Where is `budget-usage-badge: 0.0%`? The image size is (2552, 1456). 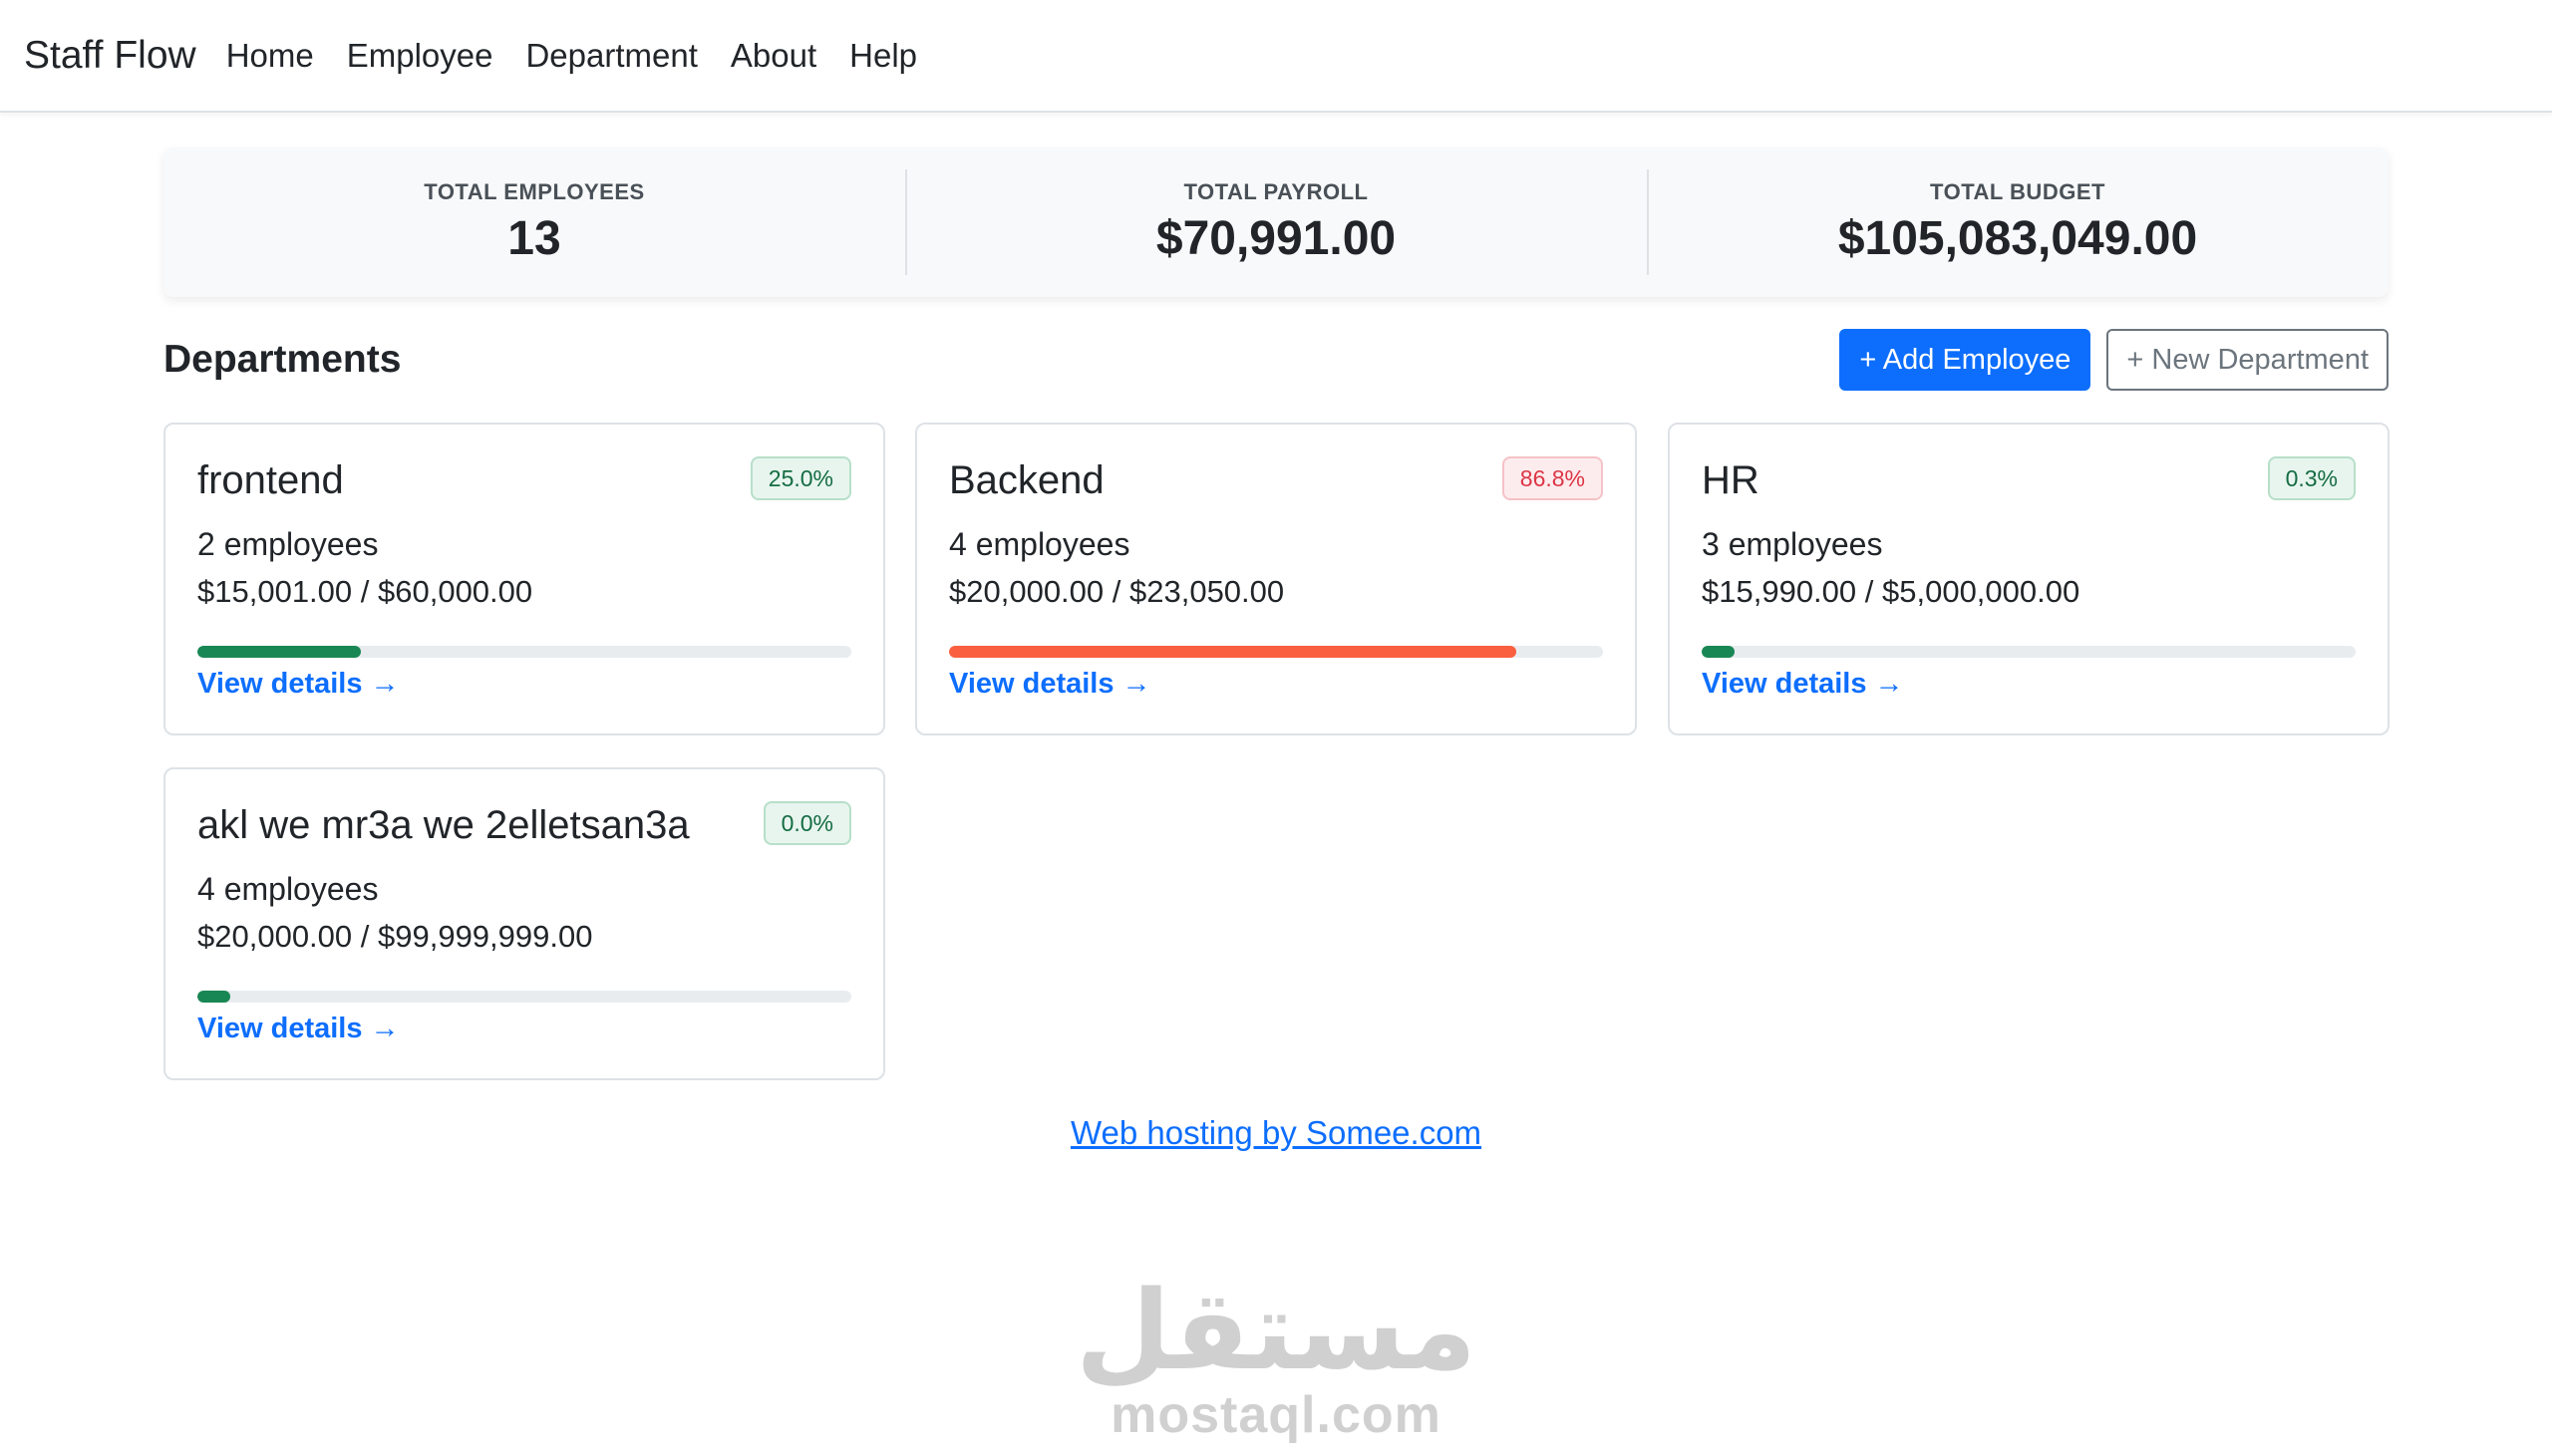 budget-usage-badge: 0.0% is located at coordinates (807, 823).